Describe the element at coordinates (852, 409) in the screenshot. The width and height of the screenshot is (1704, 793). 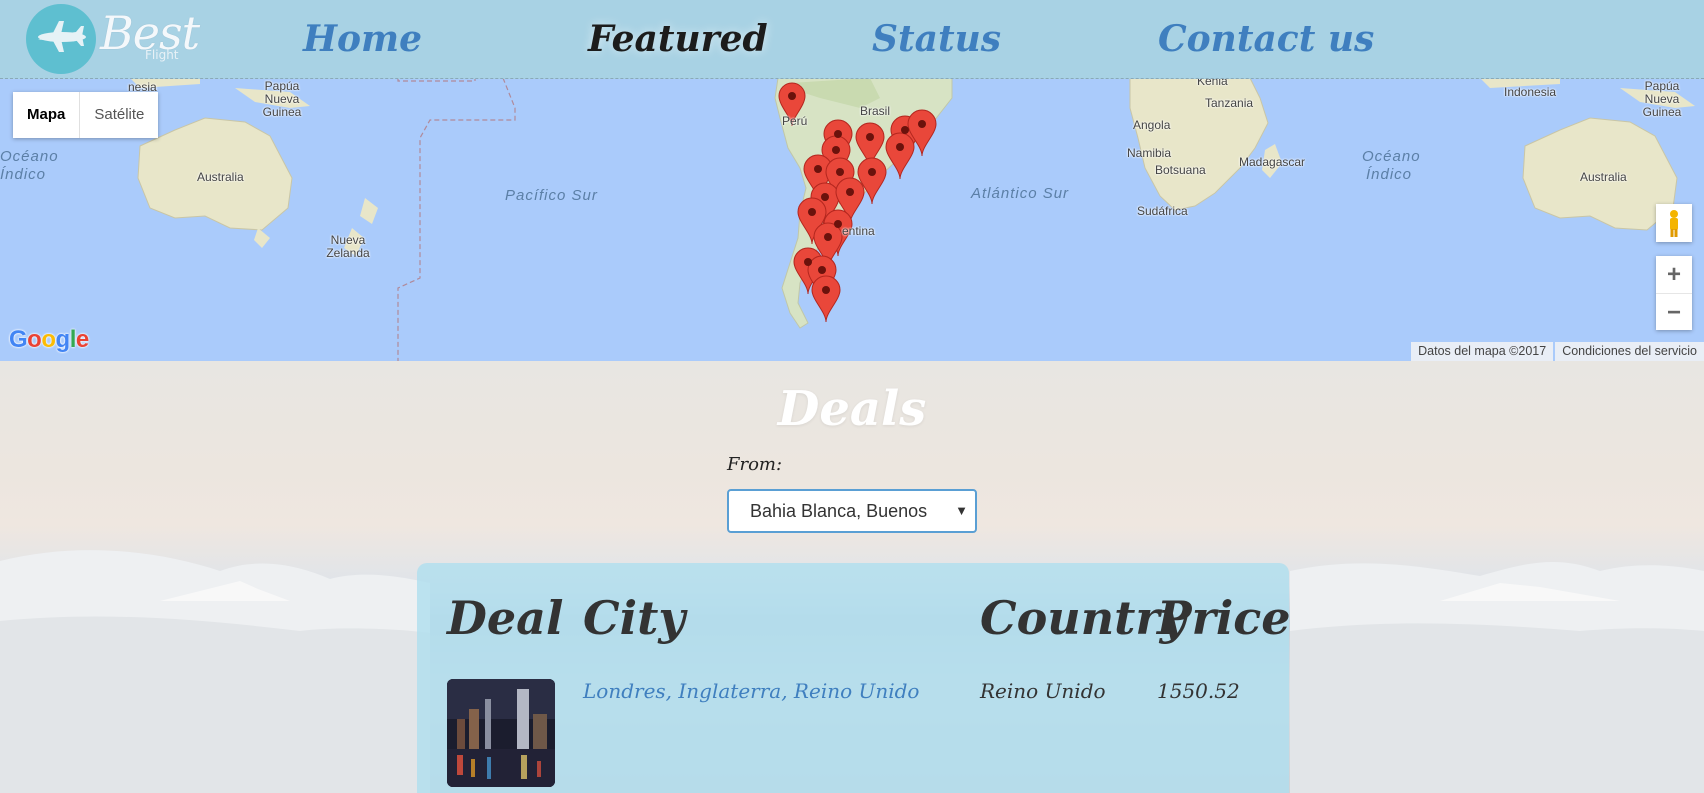
I see `deals-title: Deals` at that location.